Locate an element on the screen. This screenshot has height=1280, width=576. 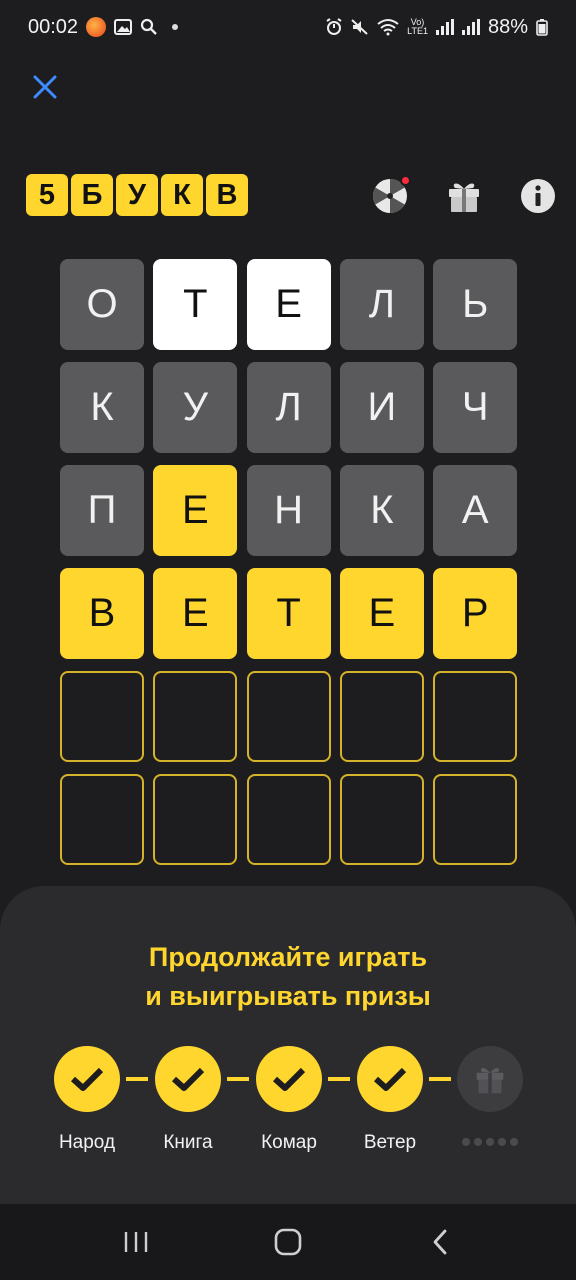
game-logo: 5 Б У К В is located at coordinates (137, 195).